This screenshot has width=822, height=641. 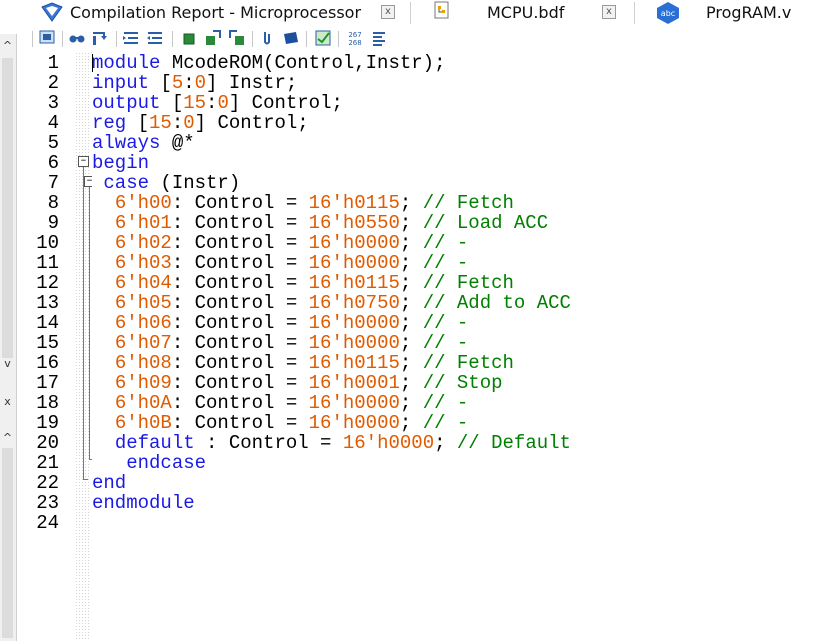 What do you see at coordinates (166, 463) in the screenshot?
I see `keyword-token: endcase` at bounding box center [166, 463].